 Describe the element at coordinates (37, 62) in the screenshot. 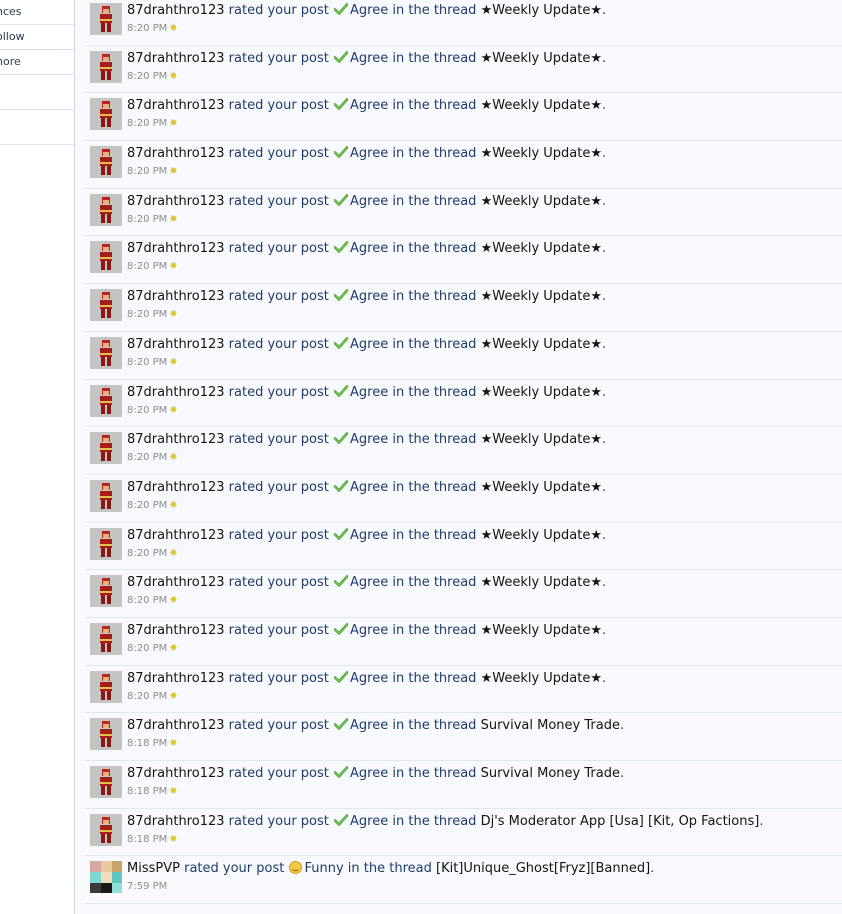

I see `sidebar-item-ignore: nore` at that location.